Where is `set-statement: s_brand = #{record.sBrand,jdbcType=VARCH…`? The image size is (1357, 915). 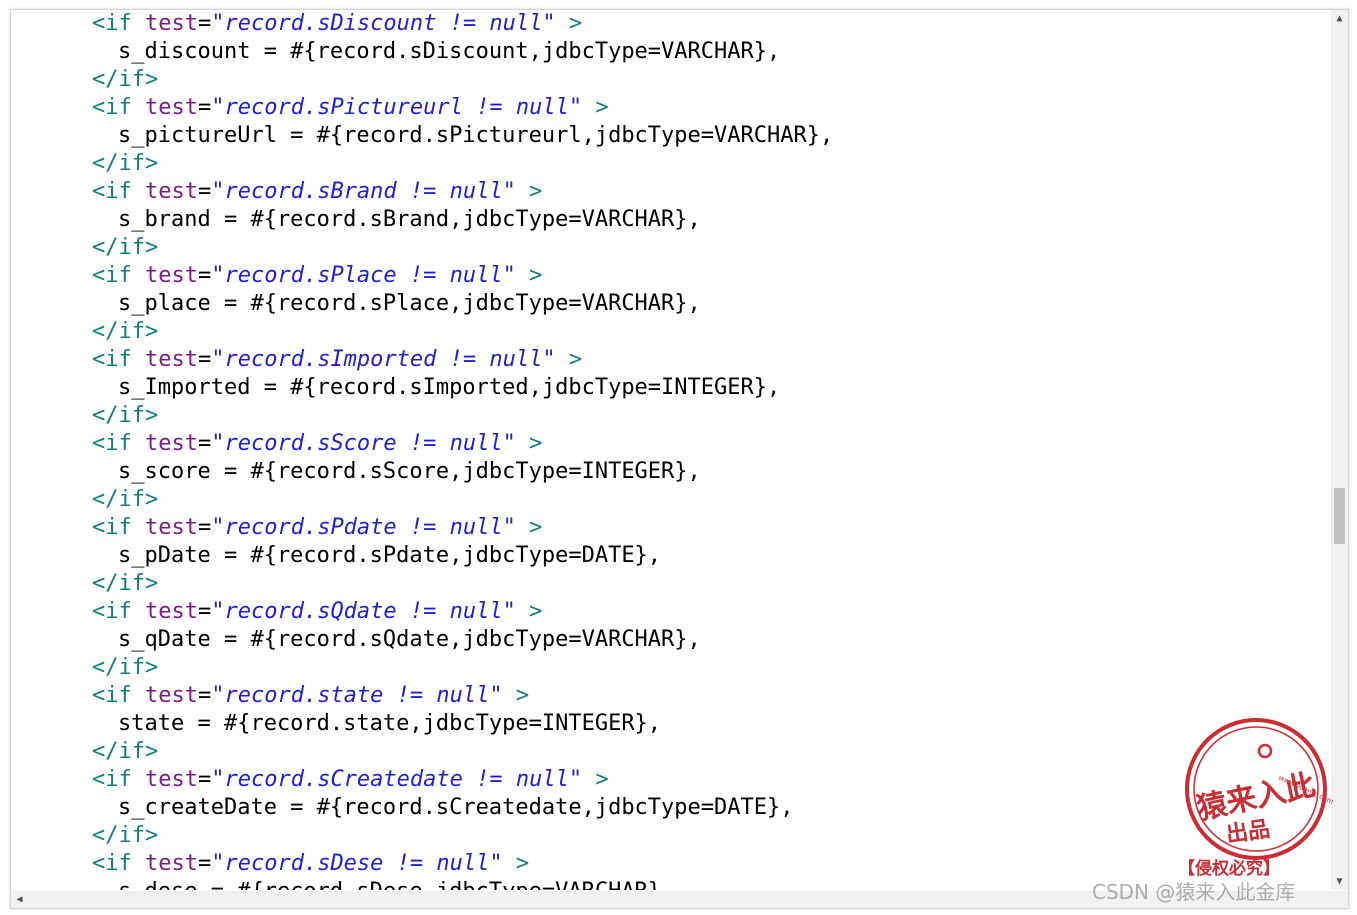 set-statement: s_brand = #{record.sBrand,jdbcType=VARCH… is located at coordinates (409, 219).